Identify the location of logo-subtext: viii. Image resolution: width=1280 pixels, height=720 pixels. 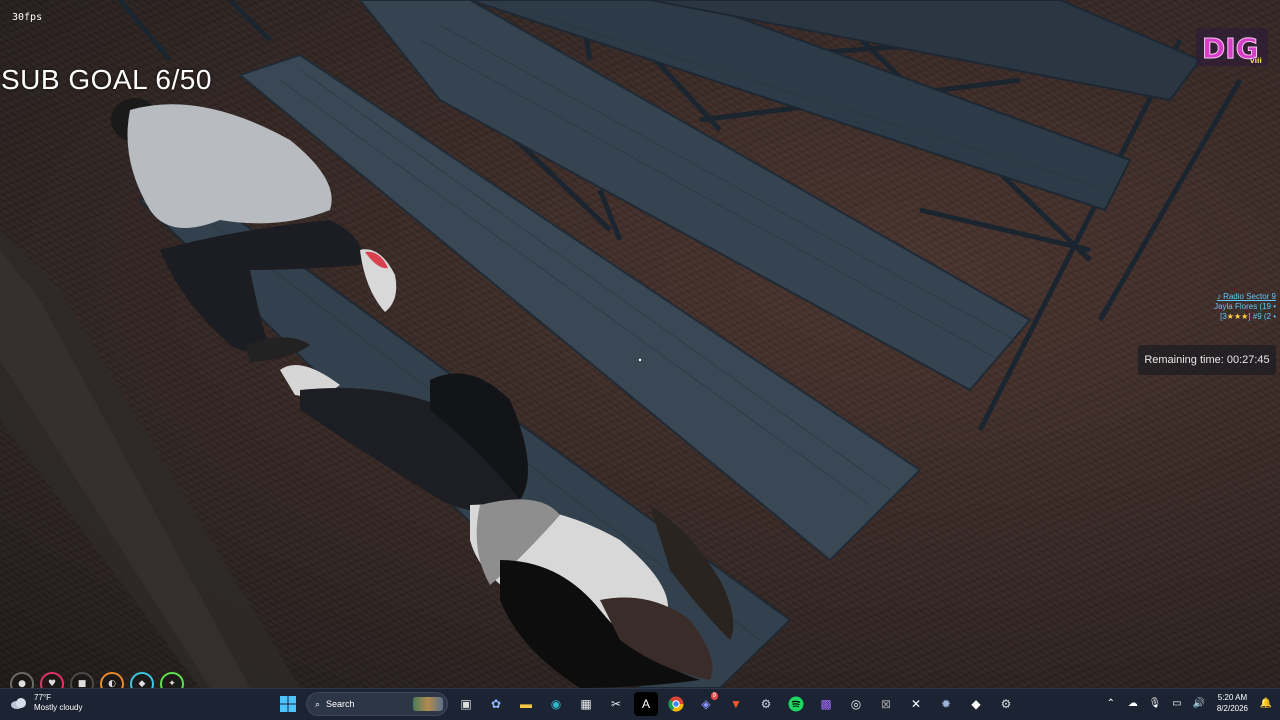
(1256, 61).